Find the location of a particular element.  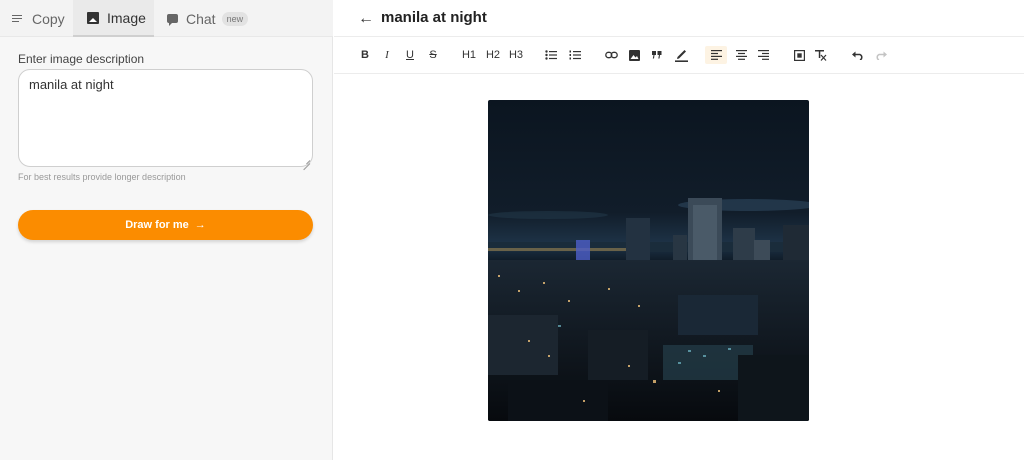

align-left-icon is located at coordinates (716, 55).